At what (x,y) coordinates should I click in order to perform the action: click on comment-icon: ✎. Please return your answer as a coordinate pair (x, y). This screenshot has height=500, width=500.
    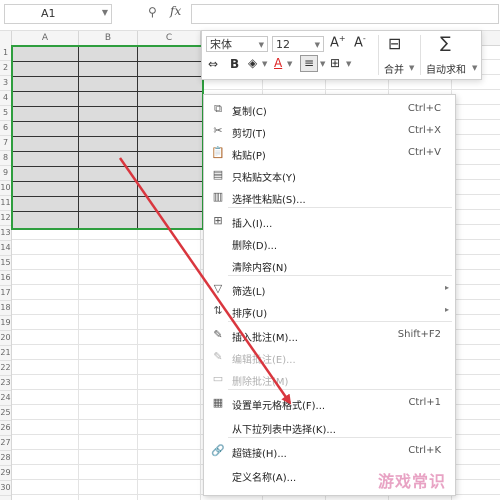
    Looking at the image, I should click on (218, 334).